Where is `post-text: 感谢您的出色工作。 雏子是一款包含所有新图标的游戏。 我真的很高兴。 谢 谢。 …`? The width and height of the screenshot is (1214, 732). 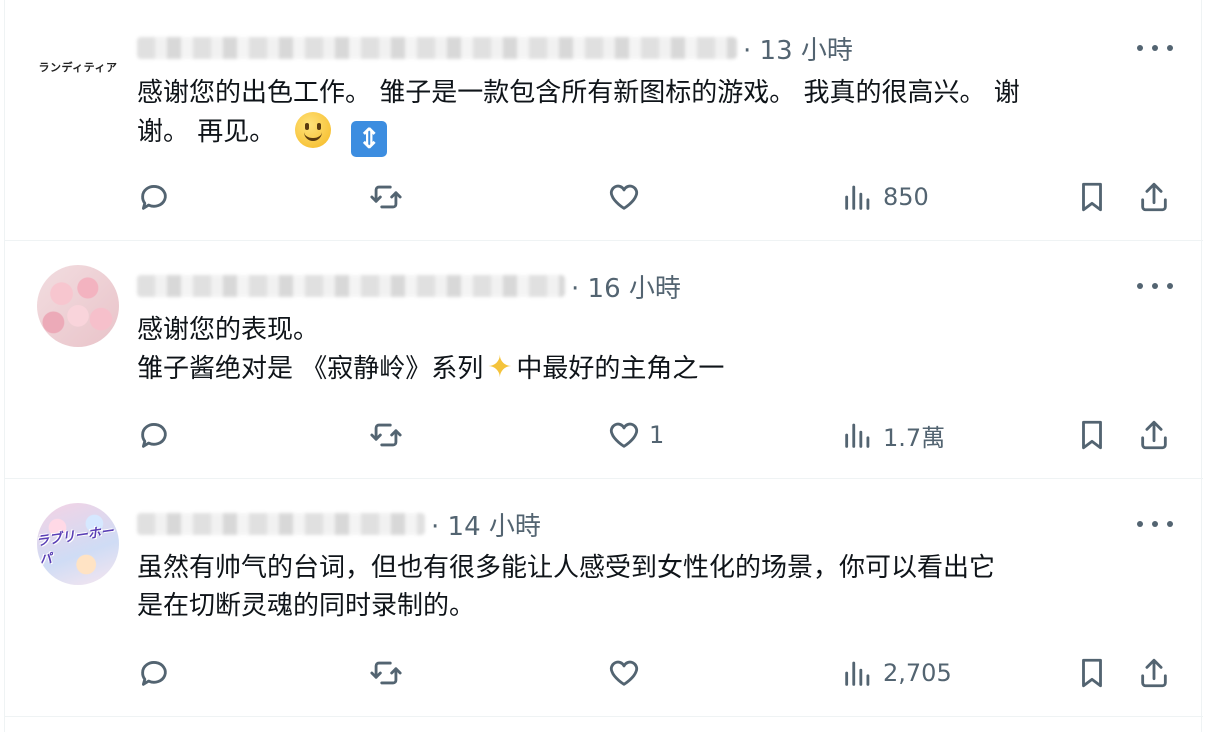
post-text: 感谢您的出色工作。 雏子是一款包含所有新图标的游戏。 我真的很高兴。 谢 谢。 … is located at coordinates (657, 115).